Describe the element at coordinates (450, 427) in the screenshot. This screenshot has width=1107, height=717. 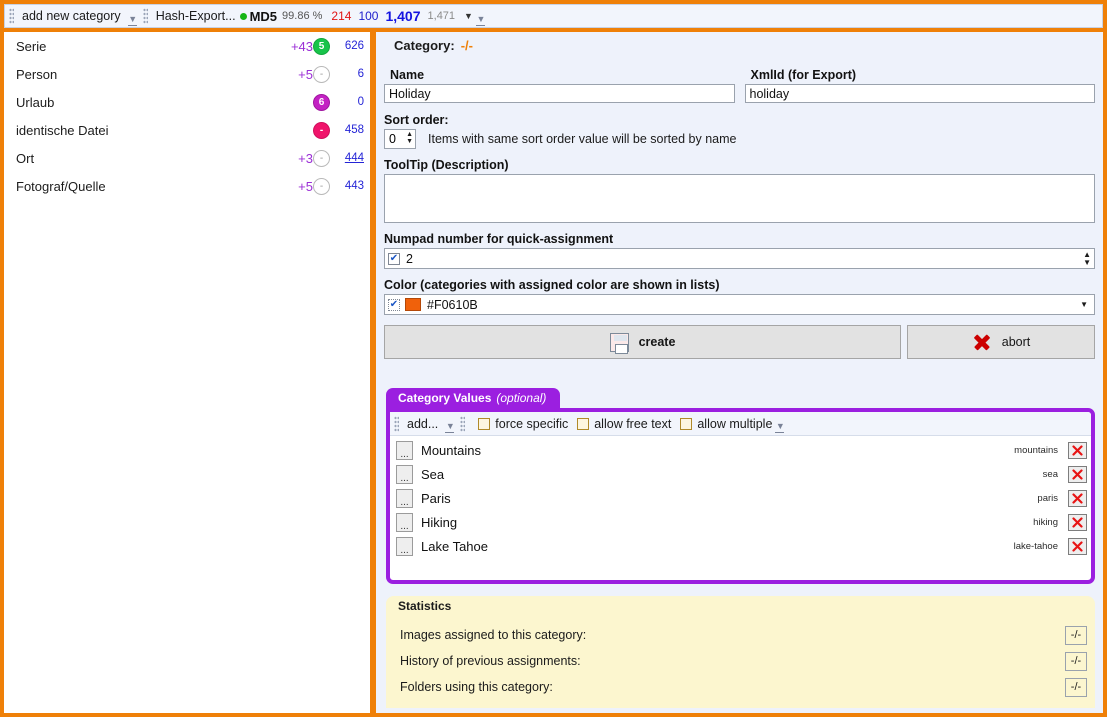
I see `add-value-overflow-icon` at that location.